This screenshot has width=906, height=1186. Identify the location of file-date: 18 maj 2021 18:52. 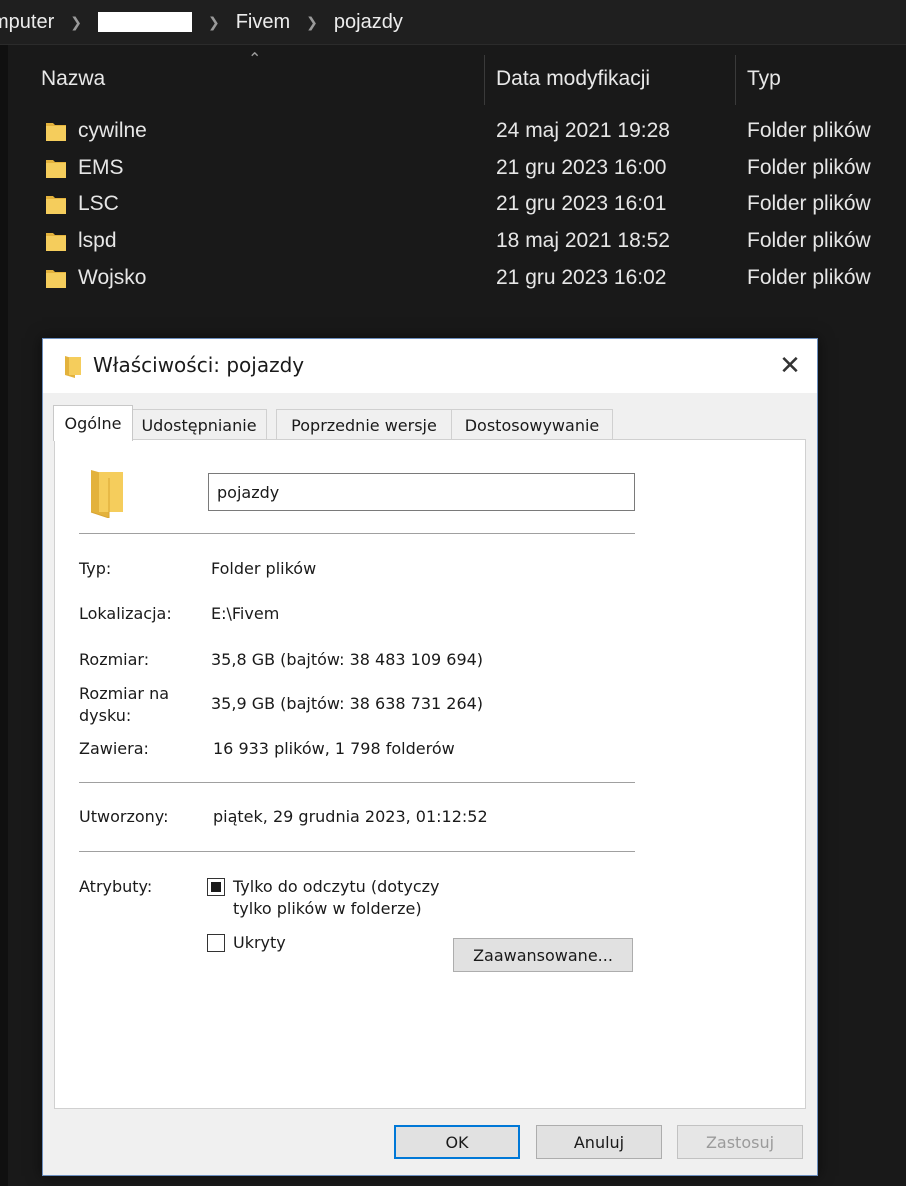
(583, 241).